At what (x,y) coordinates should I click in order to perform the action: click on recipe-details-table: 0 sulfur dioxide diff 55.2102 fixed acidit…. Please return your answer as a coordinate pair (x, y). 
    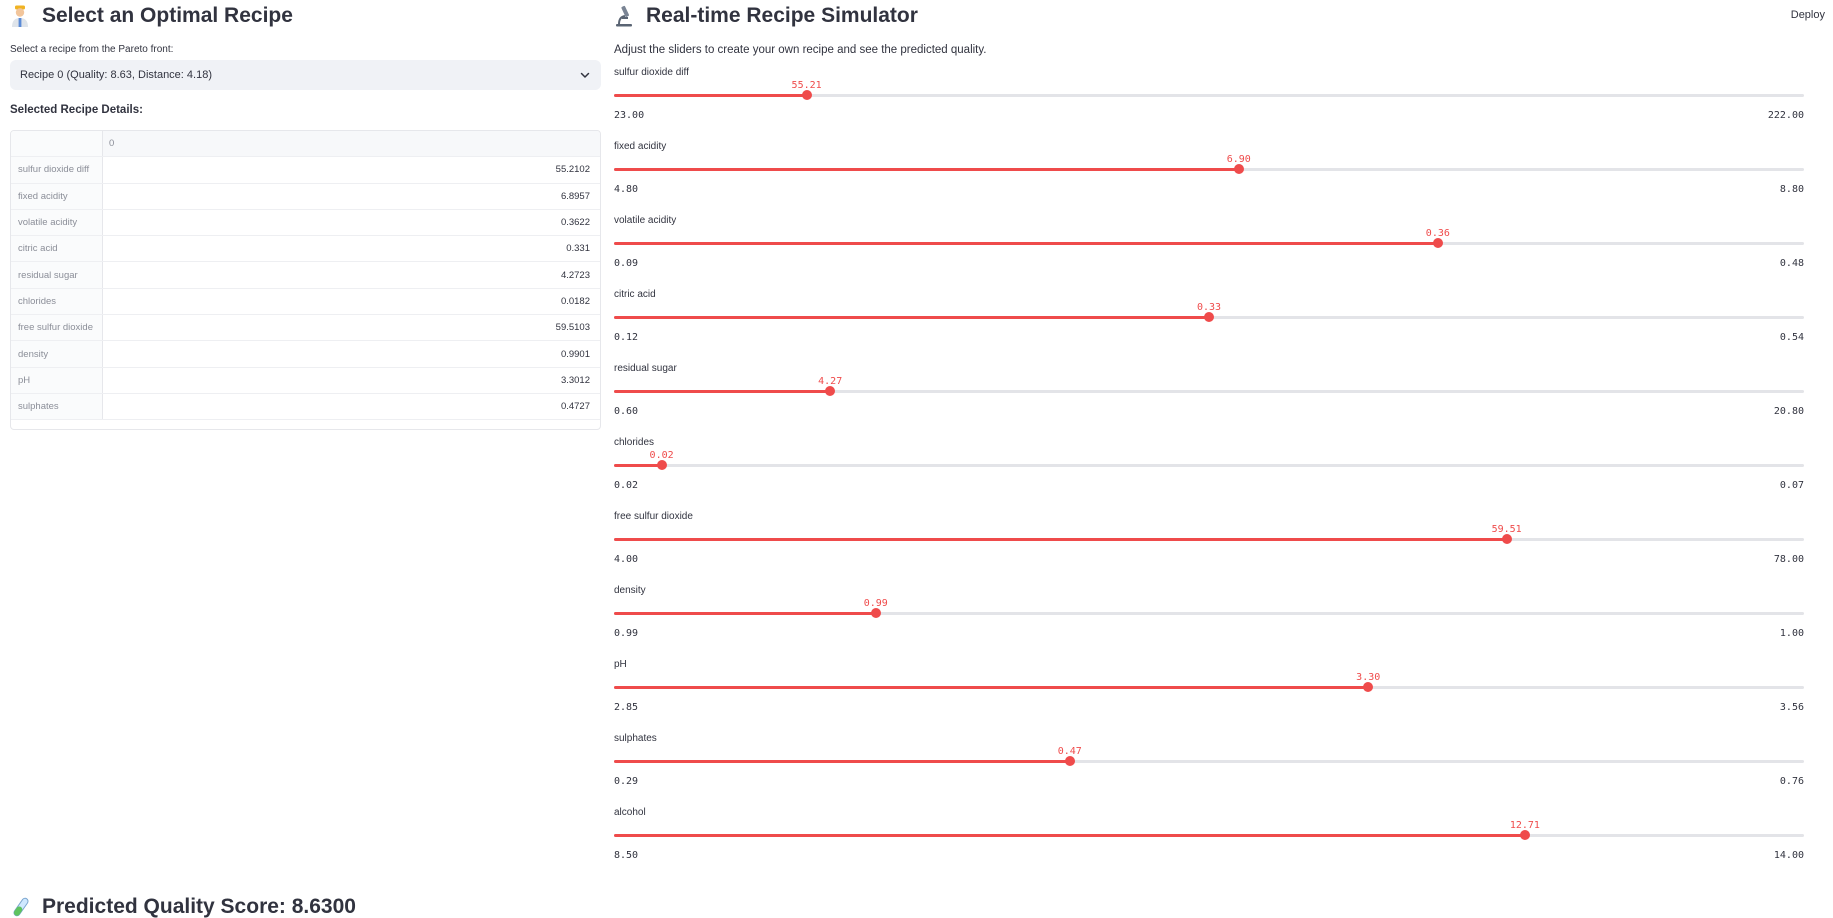
    Looking at the image, I should click on (305, 280).